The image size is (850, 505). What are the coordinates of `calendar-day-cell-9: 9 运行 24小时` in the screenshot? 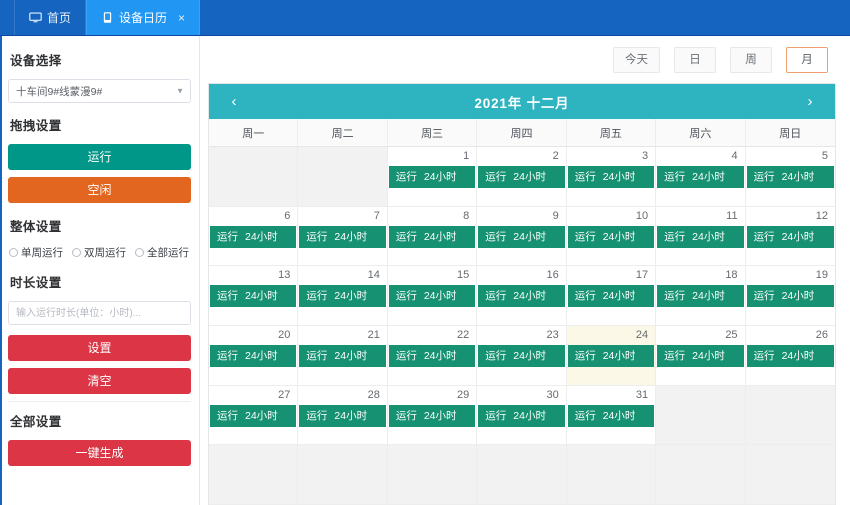 It's located at (522, 236).